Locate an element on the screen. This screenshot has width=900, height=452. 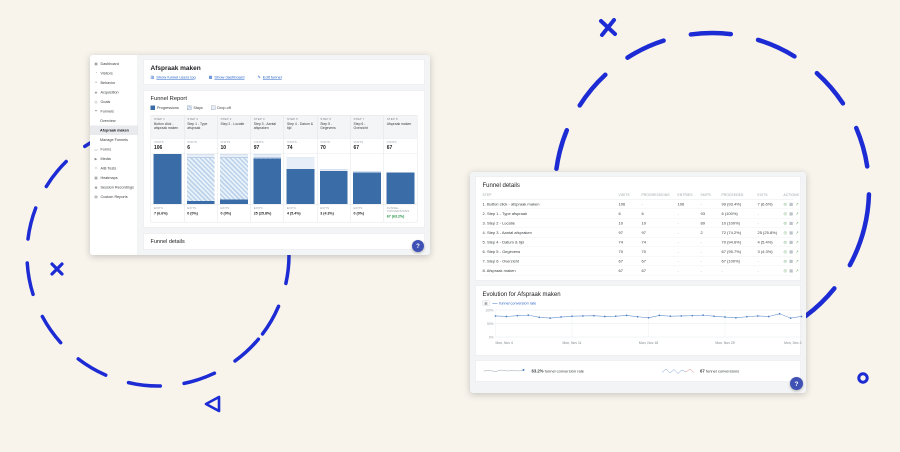
sidebar-item-label: Manage Funnels is located at coordinates (114, 140).